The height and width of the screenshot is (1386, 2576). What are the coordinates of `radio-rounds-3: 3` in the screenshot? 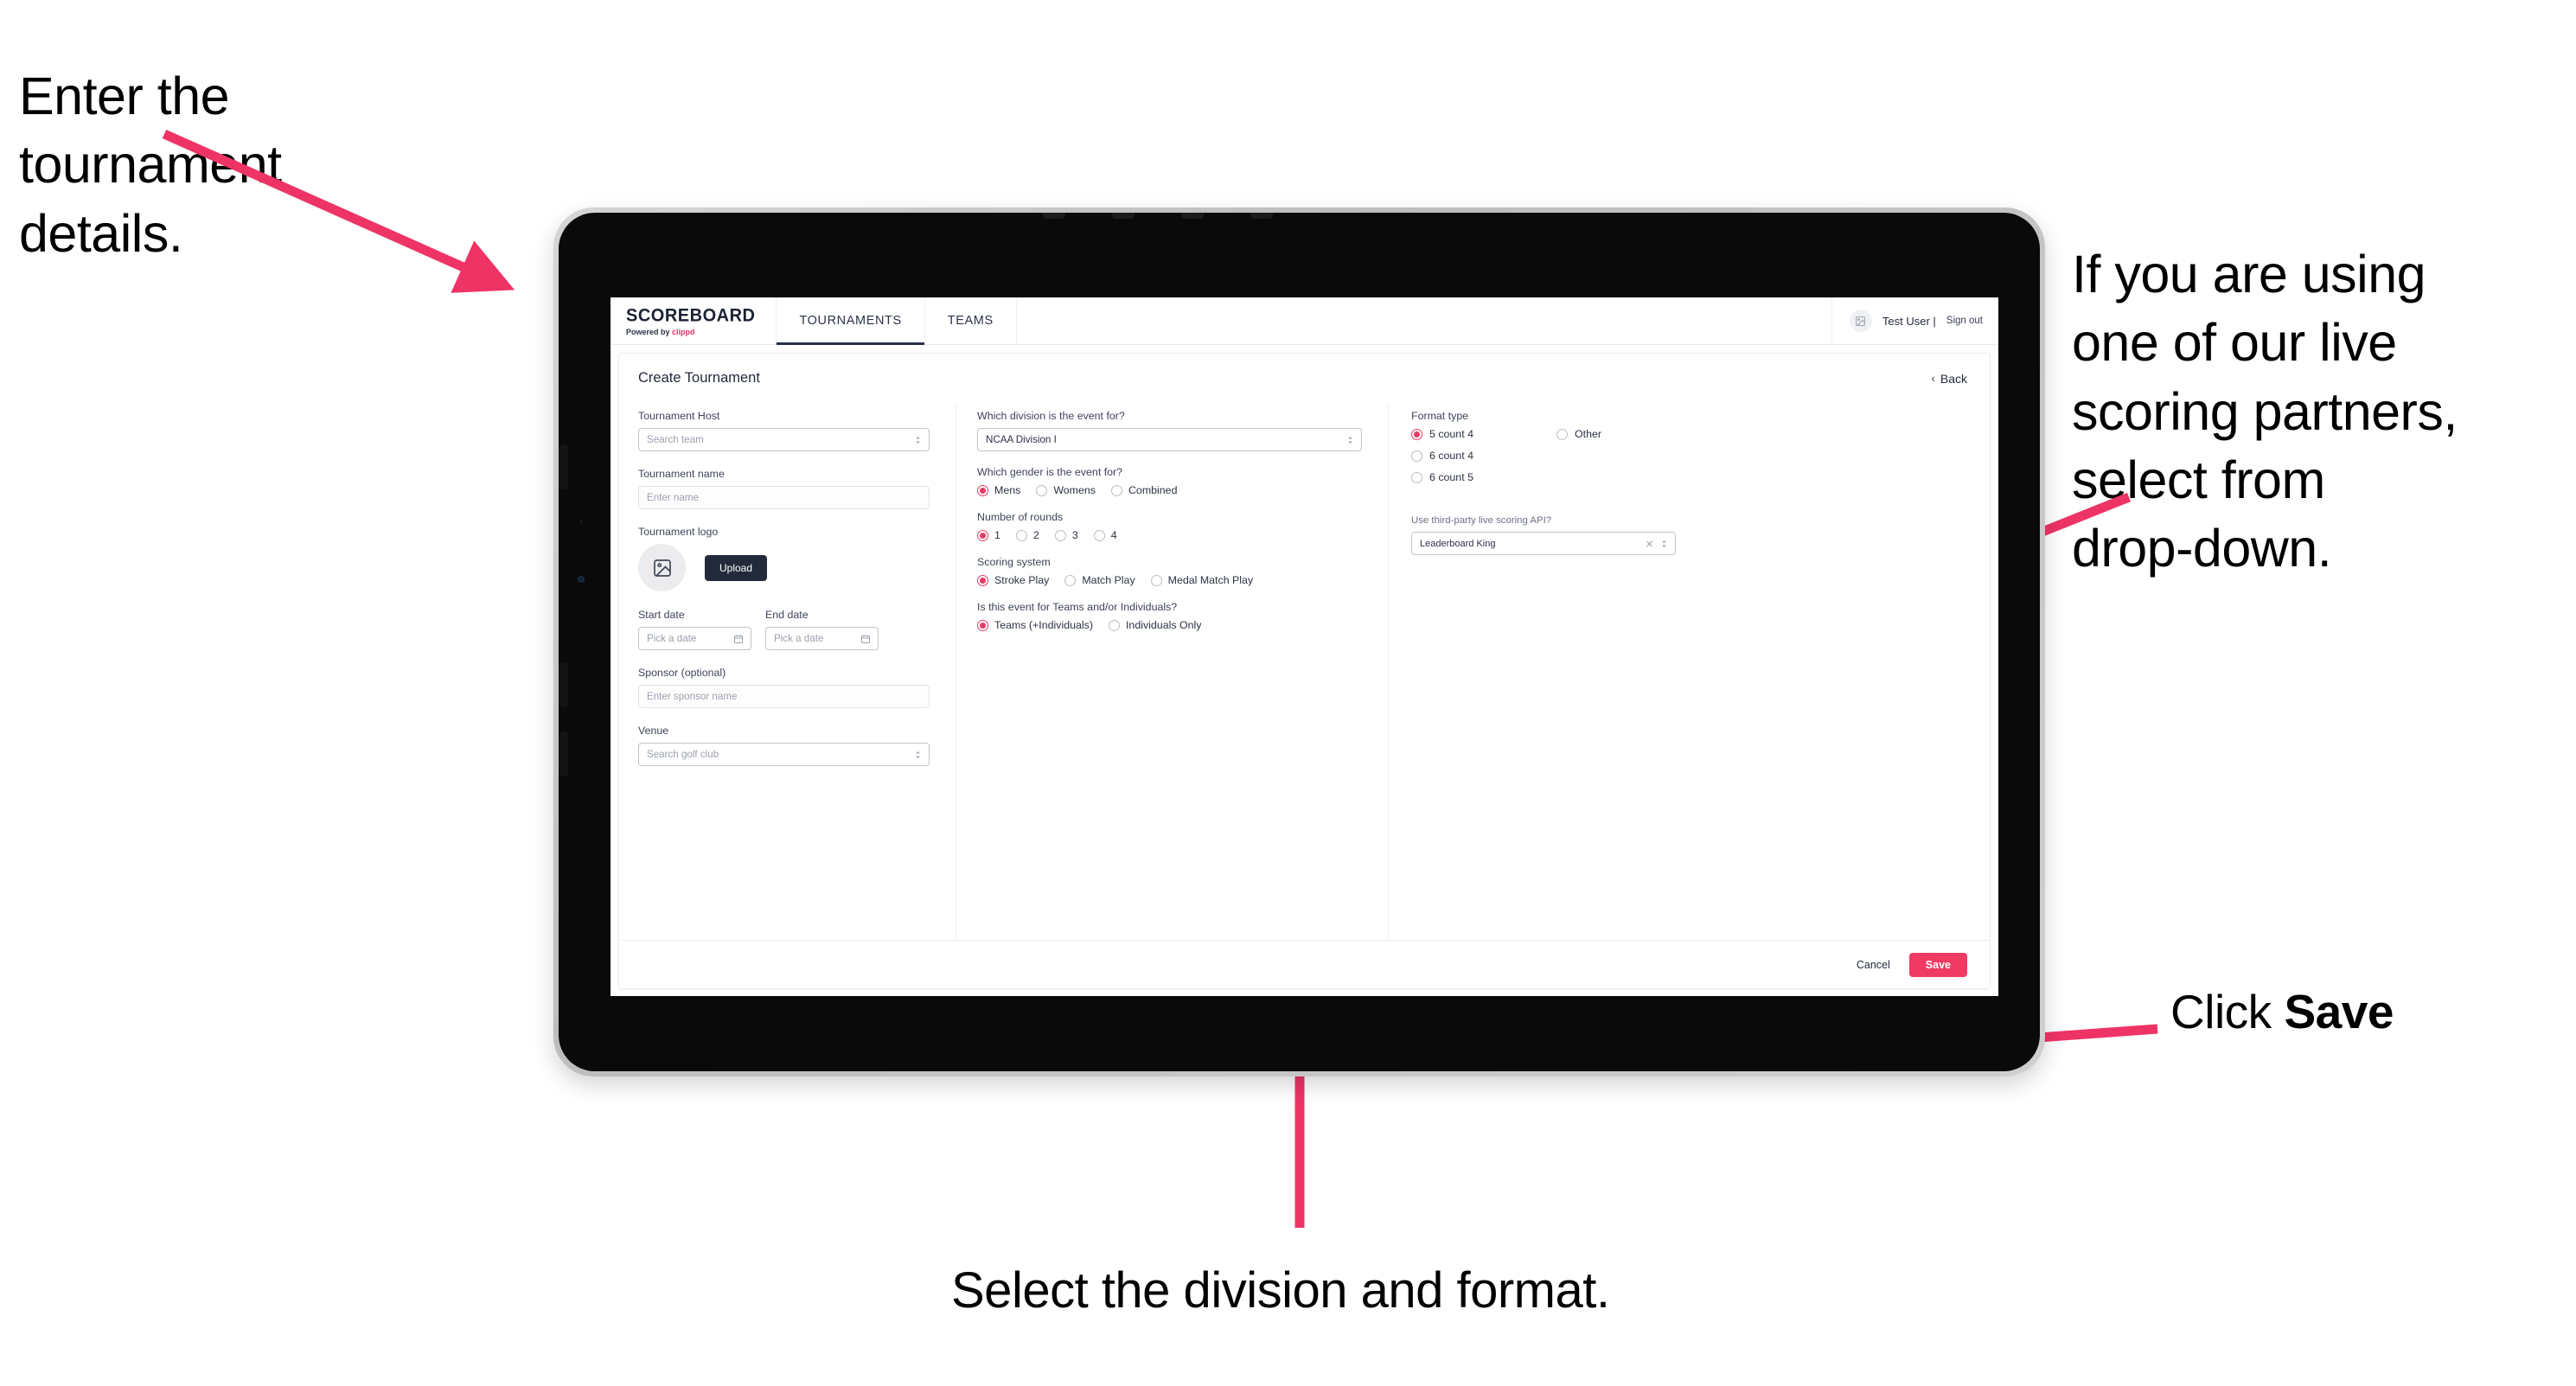 It's located at (1066, 535).